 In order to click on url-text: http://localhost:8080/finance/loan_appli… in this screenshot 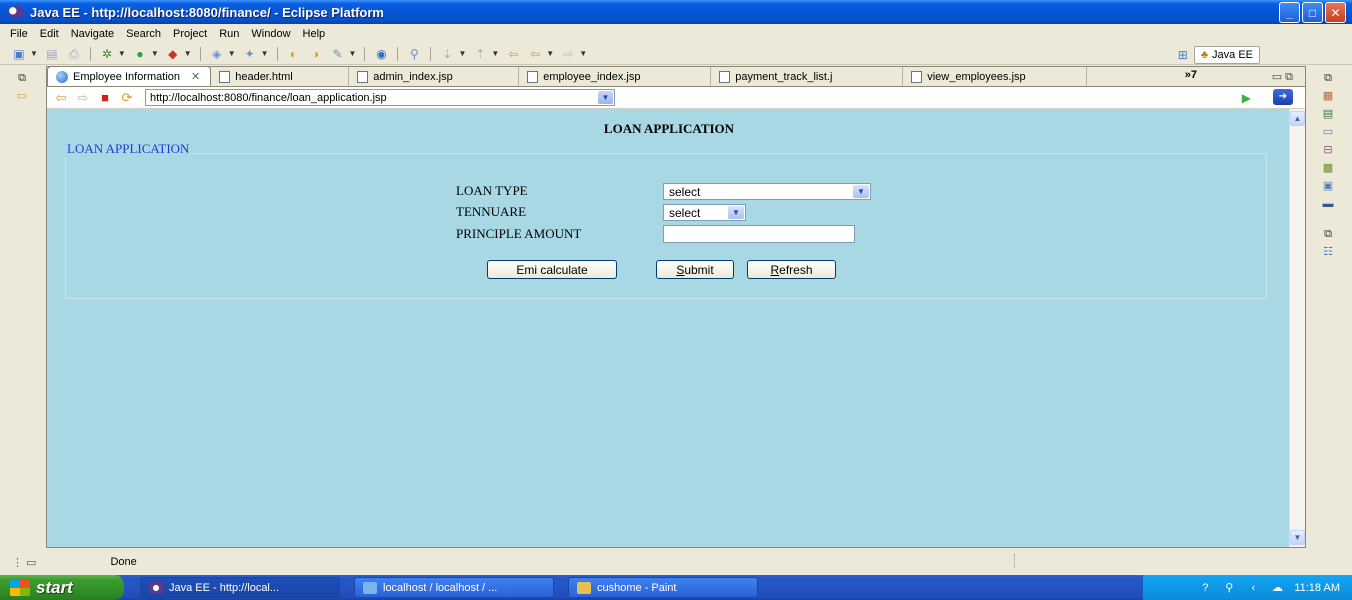, I will do `click(268, 97)`.